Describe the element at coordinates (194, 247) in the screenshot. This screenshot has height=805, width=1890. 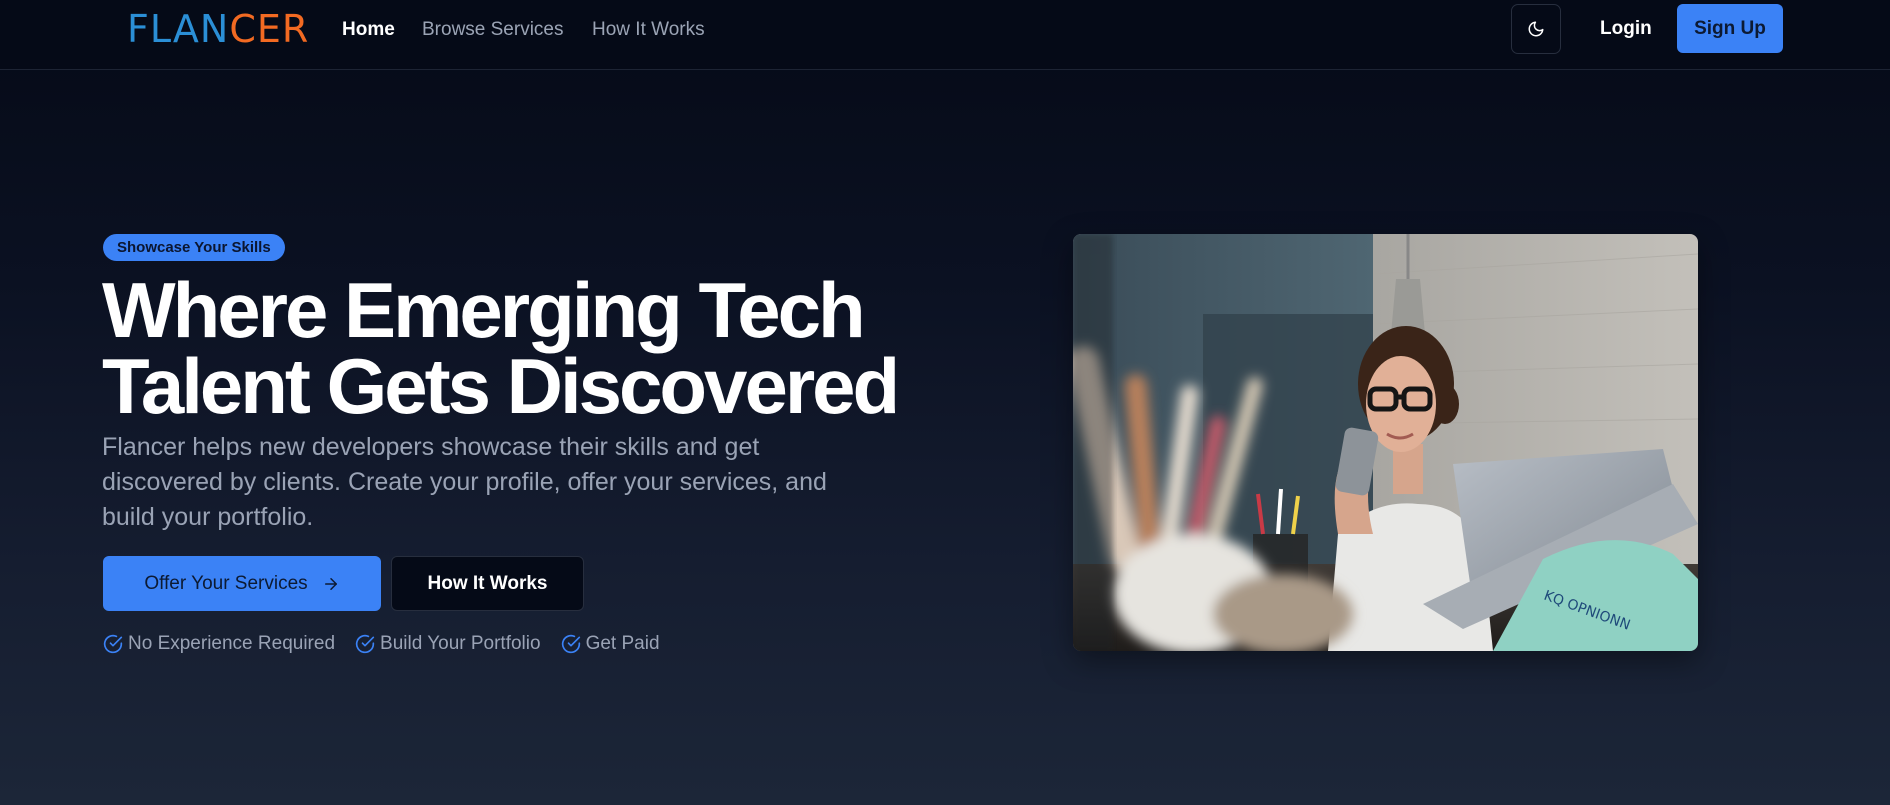
I see `hero-badge: Showcase Your Skills` at that location.